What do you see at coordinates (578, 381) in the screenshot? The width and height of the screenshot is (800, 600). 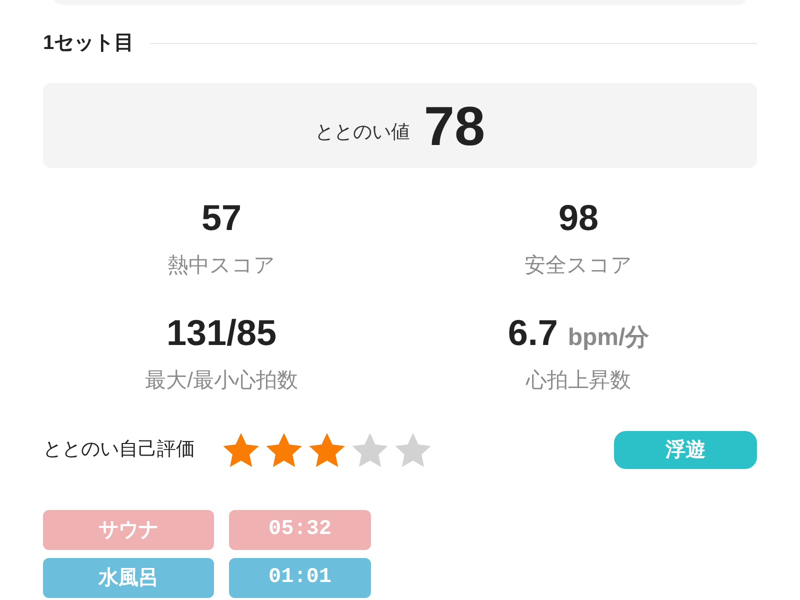 I see `metric-label: 心拍上昇数` at bounding box center [578, 381].